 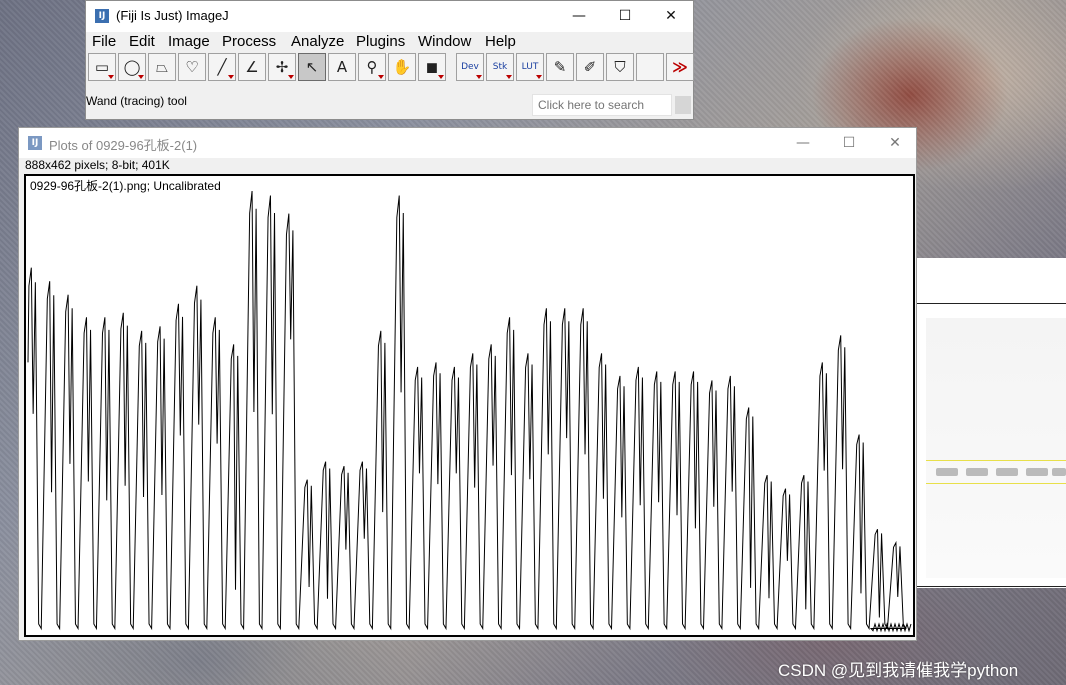 I want to click on stk-menu: Stk, so click(x=500, y=67).